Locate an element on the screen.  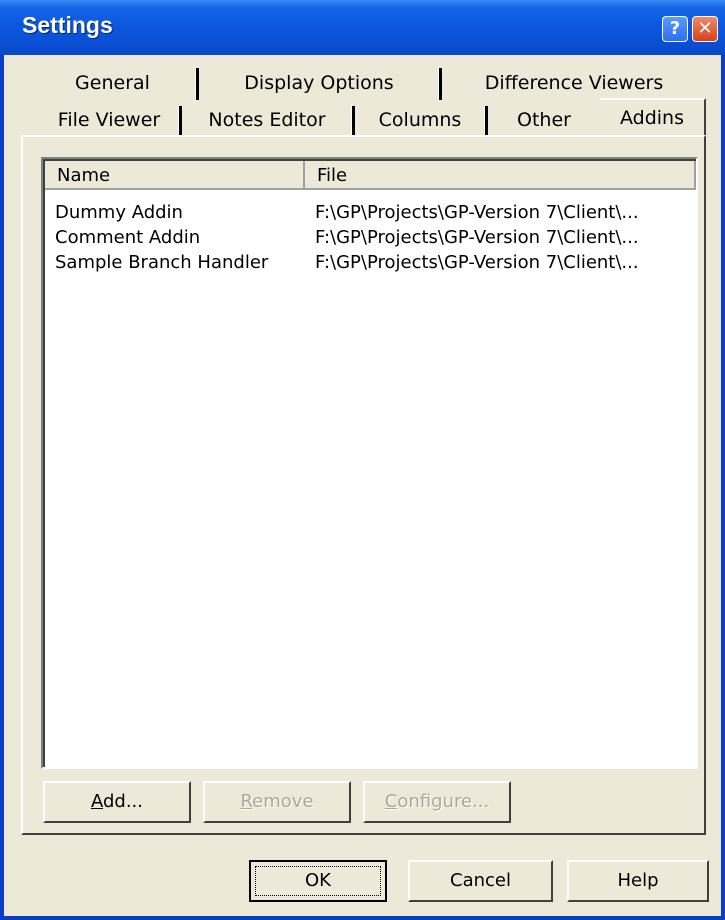
tab-label: Columns is located at coordinates (420, 120).